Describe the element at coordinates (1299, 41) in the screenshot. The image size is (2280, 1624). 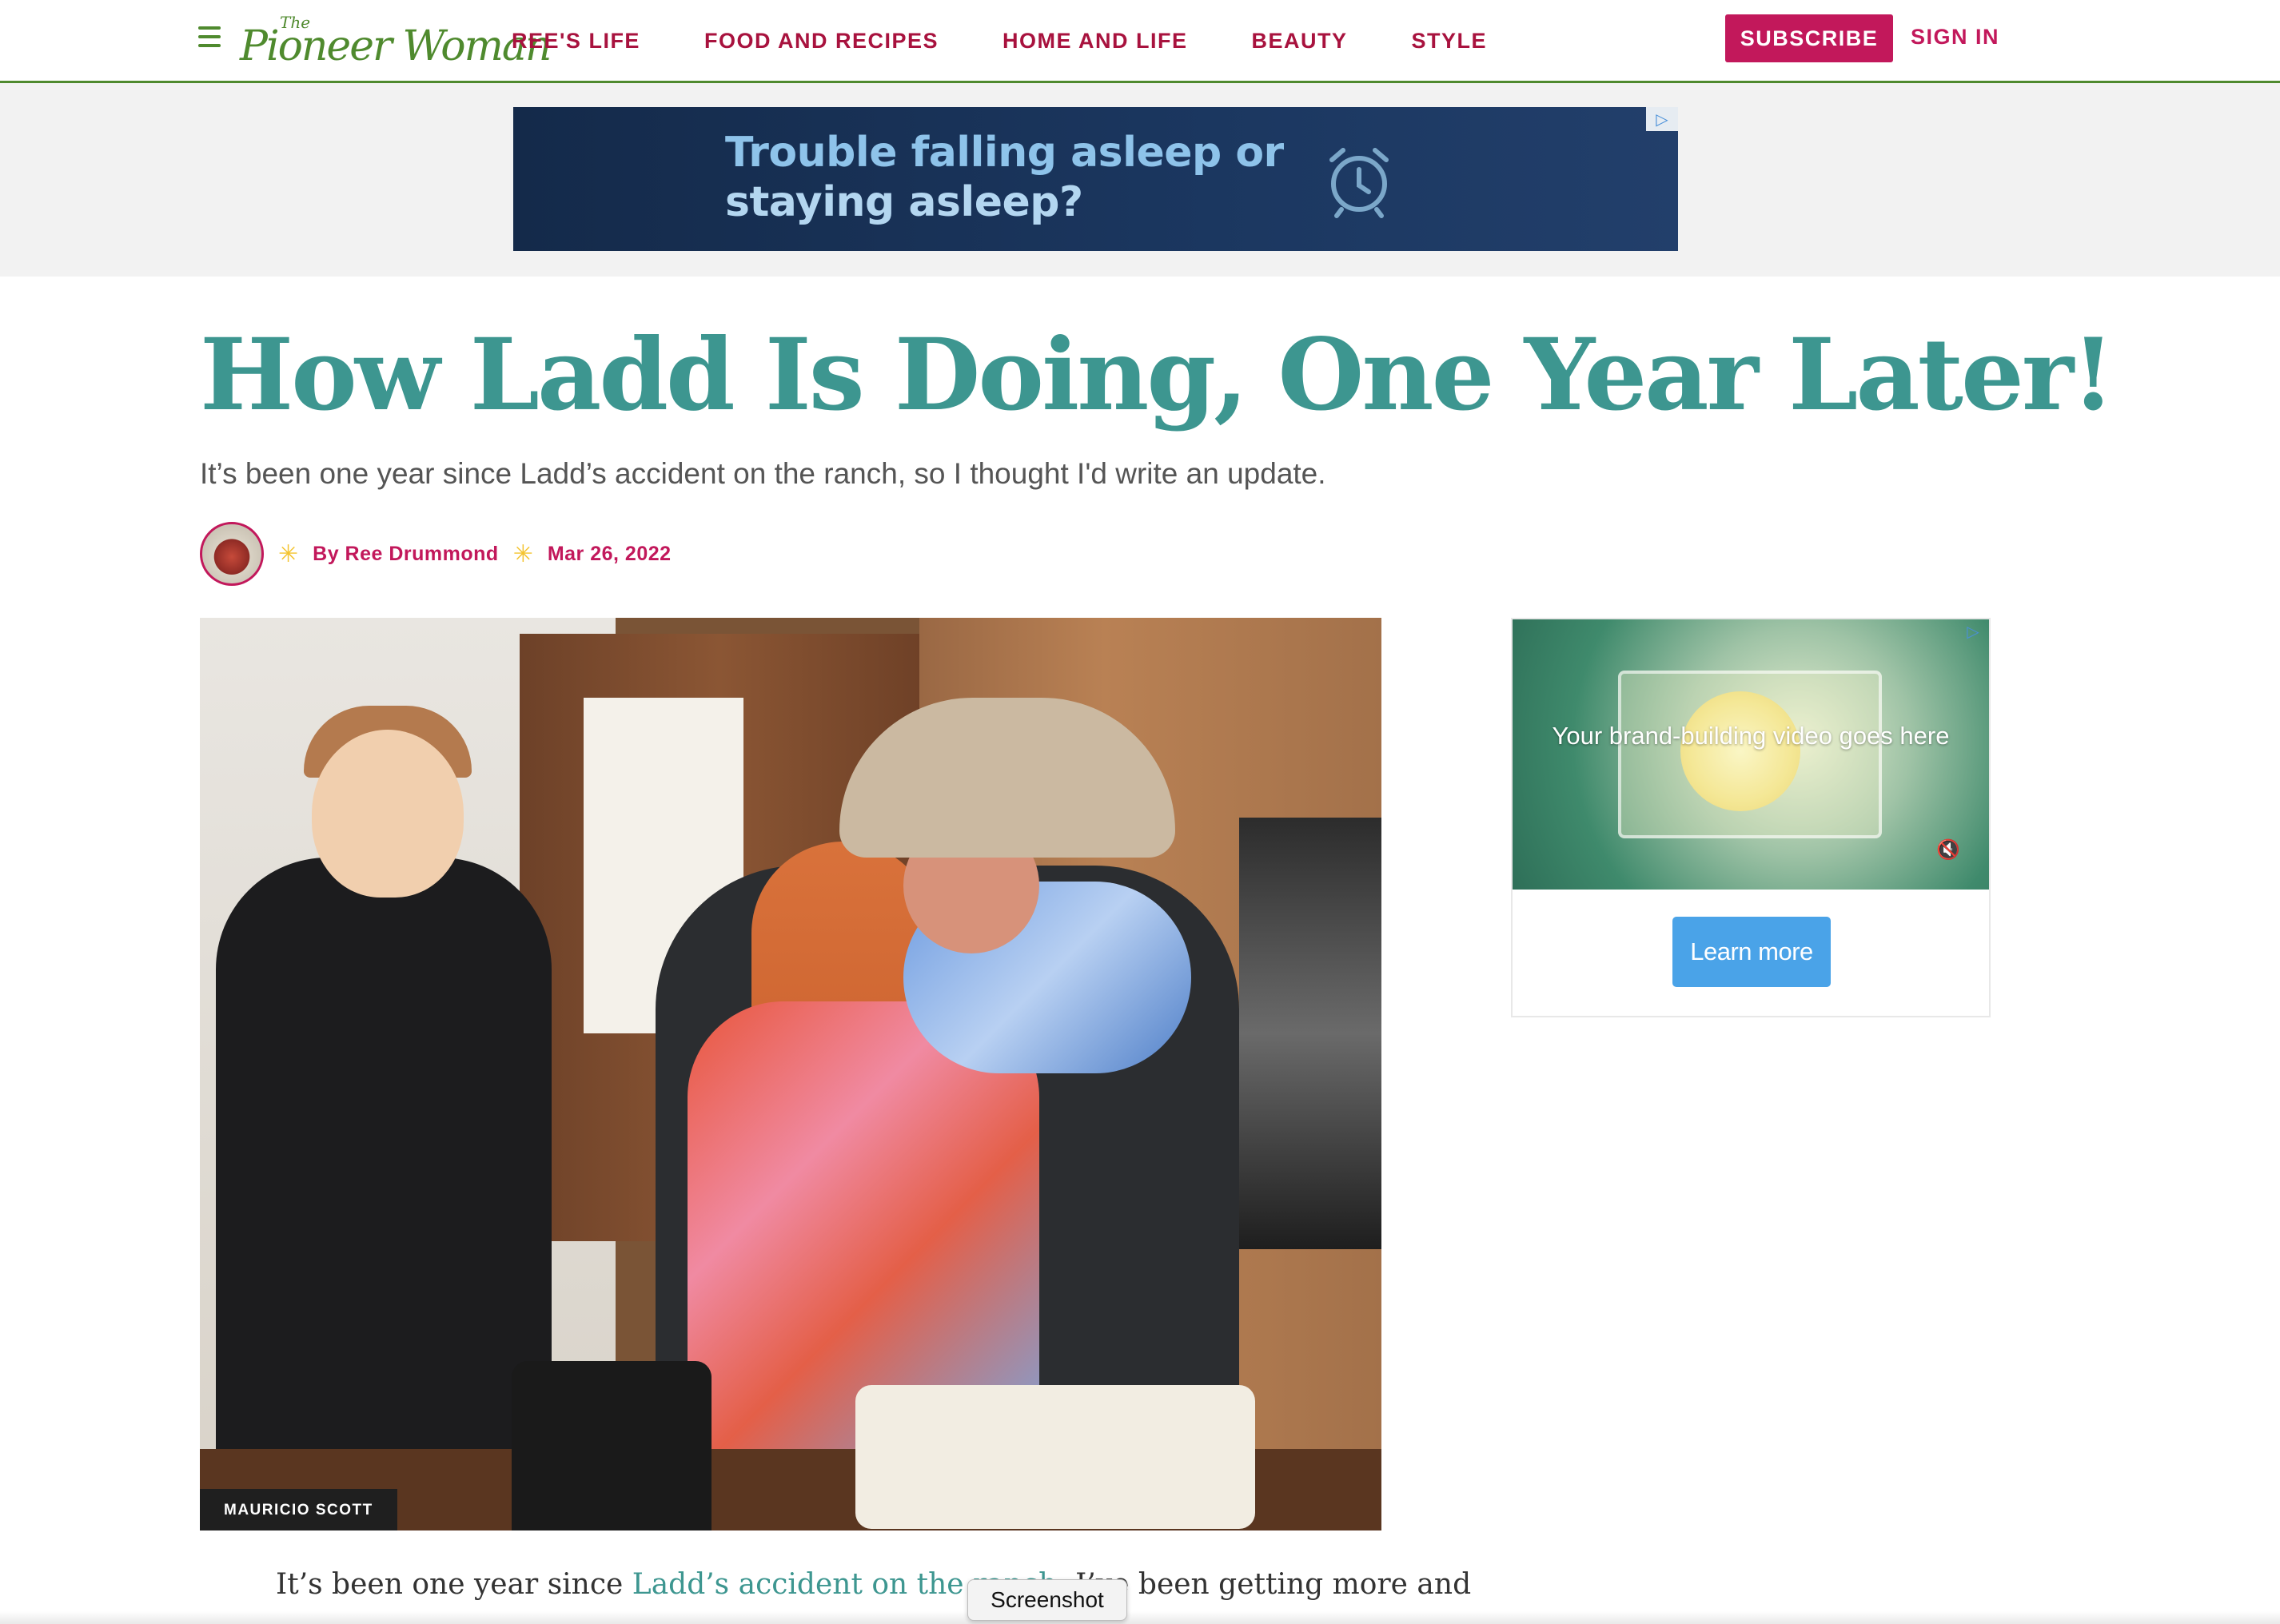
I see `nav-beauty: BEAUTY` at that location.